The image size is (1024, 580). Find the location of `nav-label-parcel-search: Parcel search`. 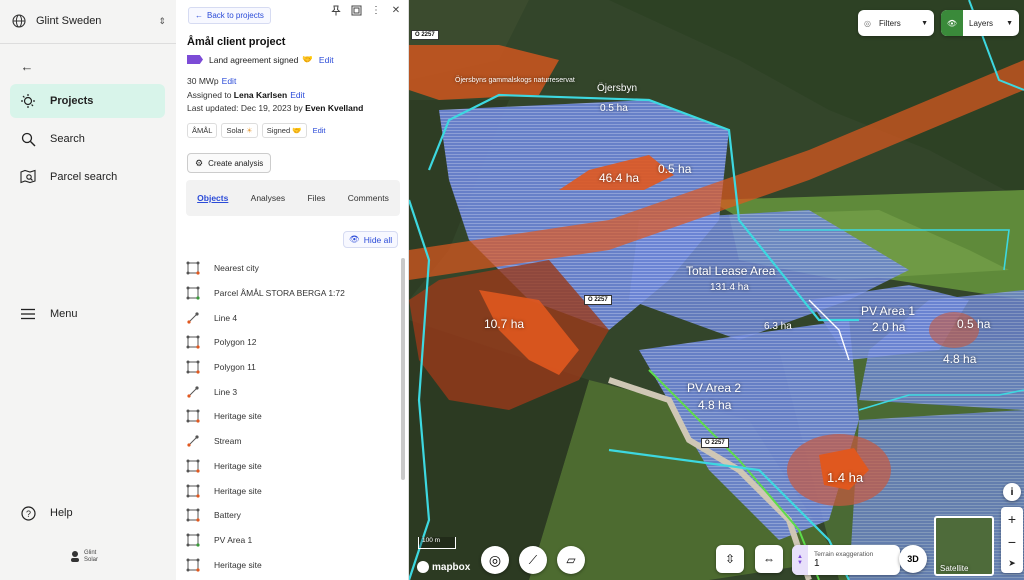

nav-label-parcel-search: Parcel search is located at coordinates (84, 177).